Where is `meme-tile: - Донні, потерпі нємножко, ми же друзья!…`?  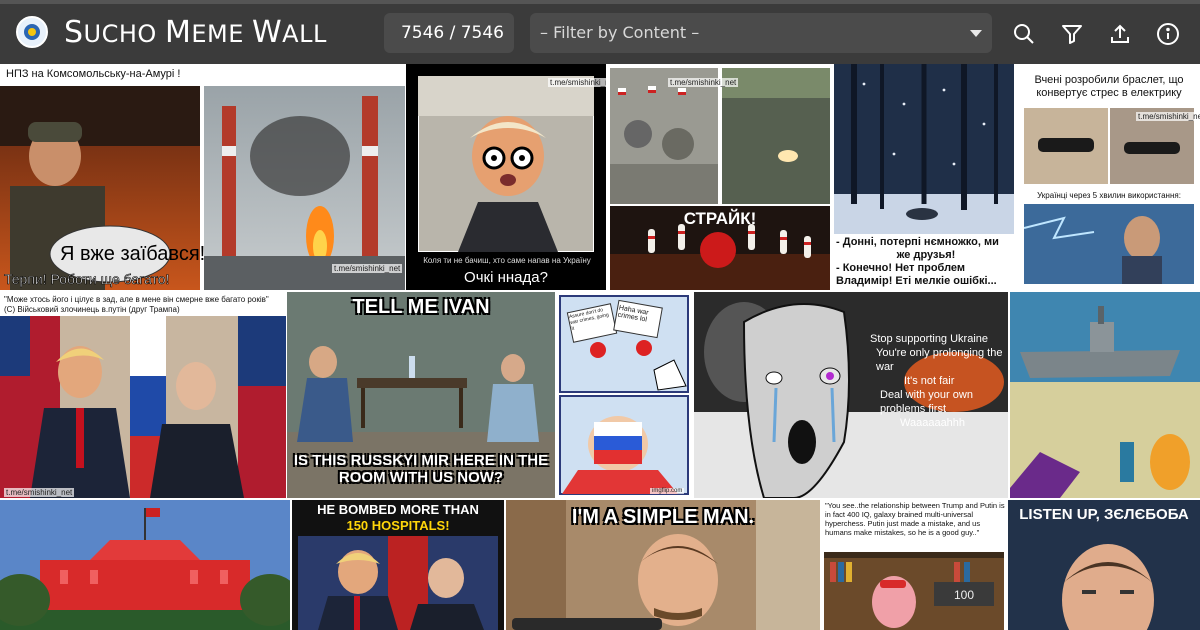 meme-tile: - Донні, потерпі нємножко, ми же друзья!… is located at coordinates (924, 177).